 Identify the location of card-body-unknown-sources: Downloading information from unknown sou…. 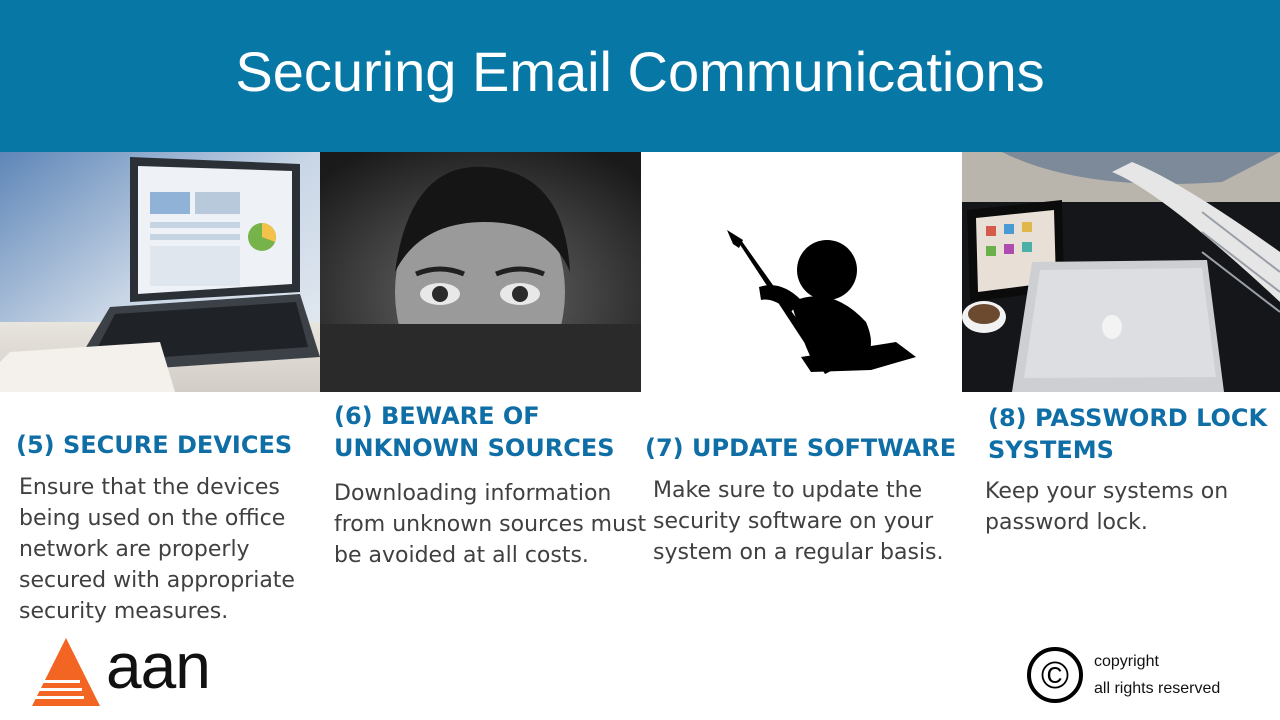
(490, 524).